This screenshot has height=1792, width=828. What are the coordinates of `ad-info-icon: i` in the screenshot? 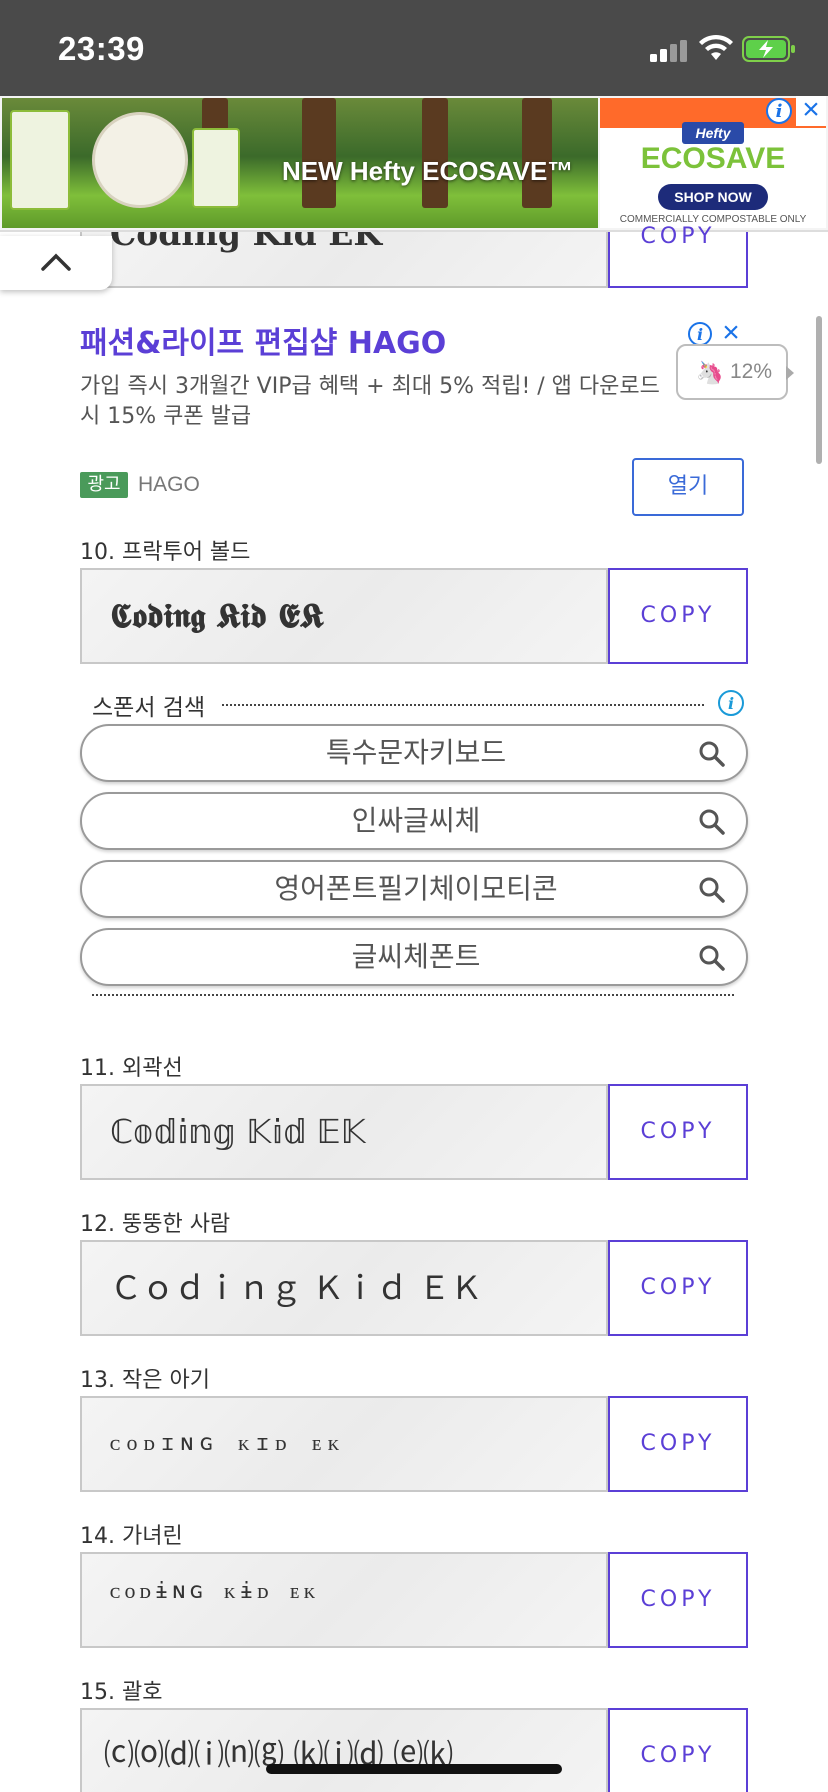 It's located at (779, 111).